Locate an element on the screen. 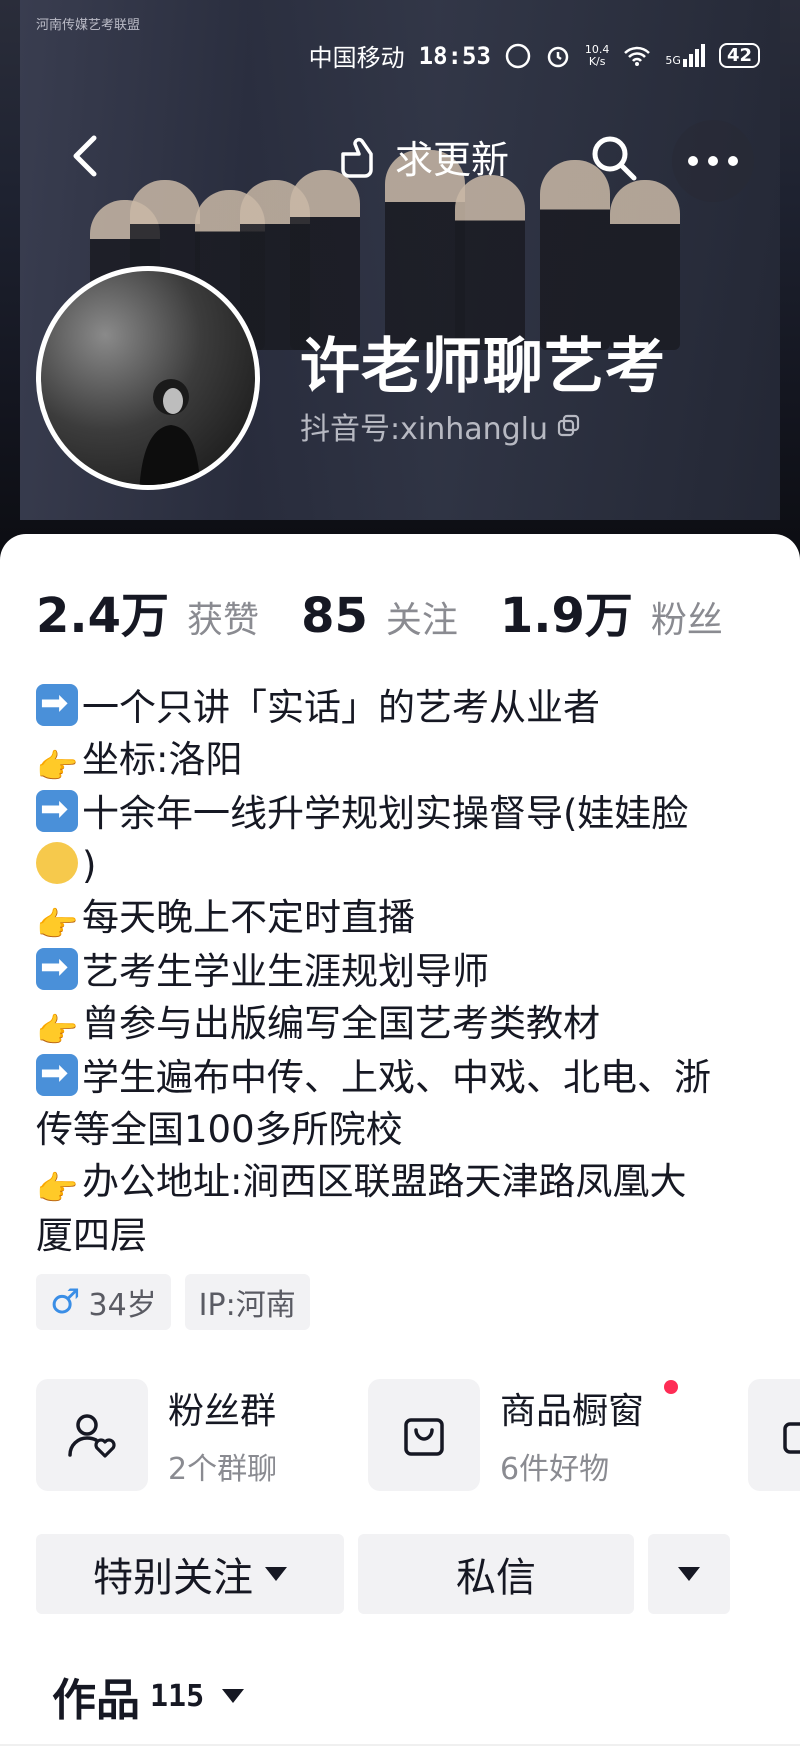 This screenshot has width=800, height=1760. bio-line: 十余年一线升学规划实操督导(娃娃脸 is located at coordinates (406, 814).